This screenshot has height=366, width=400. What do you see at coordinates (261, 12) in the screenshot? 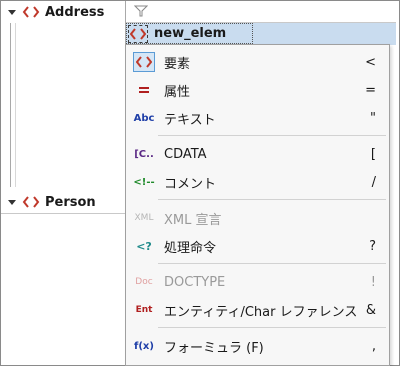
I see `filter-row` at bounding box center [261, 12].